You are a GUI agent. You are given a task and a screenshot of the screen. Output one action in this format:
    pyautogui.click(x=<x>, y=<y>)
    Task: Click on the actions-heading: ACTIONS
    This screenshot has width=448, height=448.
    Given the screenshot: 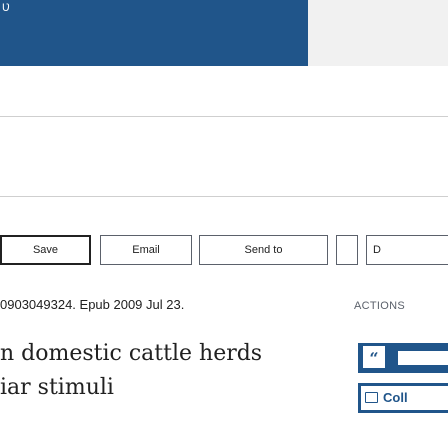 What is the action you would take?
    pyautogui.click(x=379, y=306)
    